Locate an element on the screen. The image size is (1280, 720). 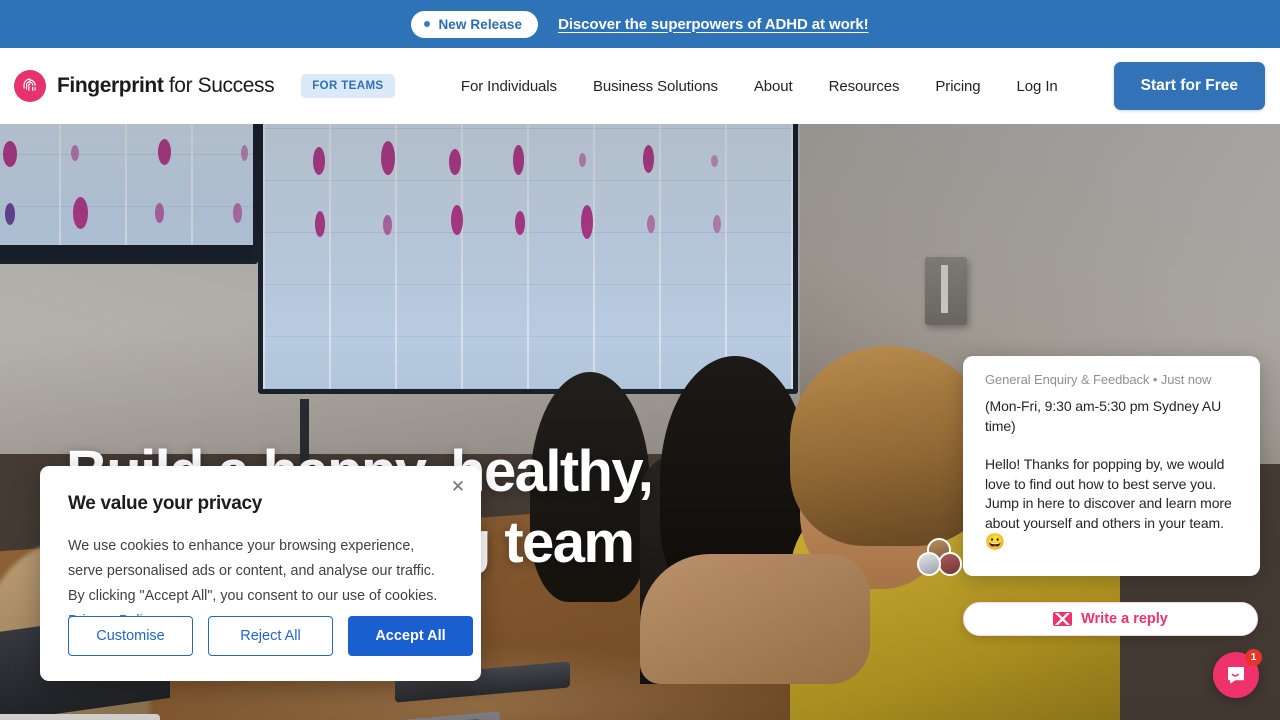
grinning-face-icon: 😀 is located at coordinates (995, 542).